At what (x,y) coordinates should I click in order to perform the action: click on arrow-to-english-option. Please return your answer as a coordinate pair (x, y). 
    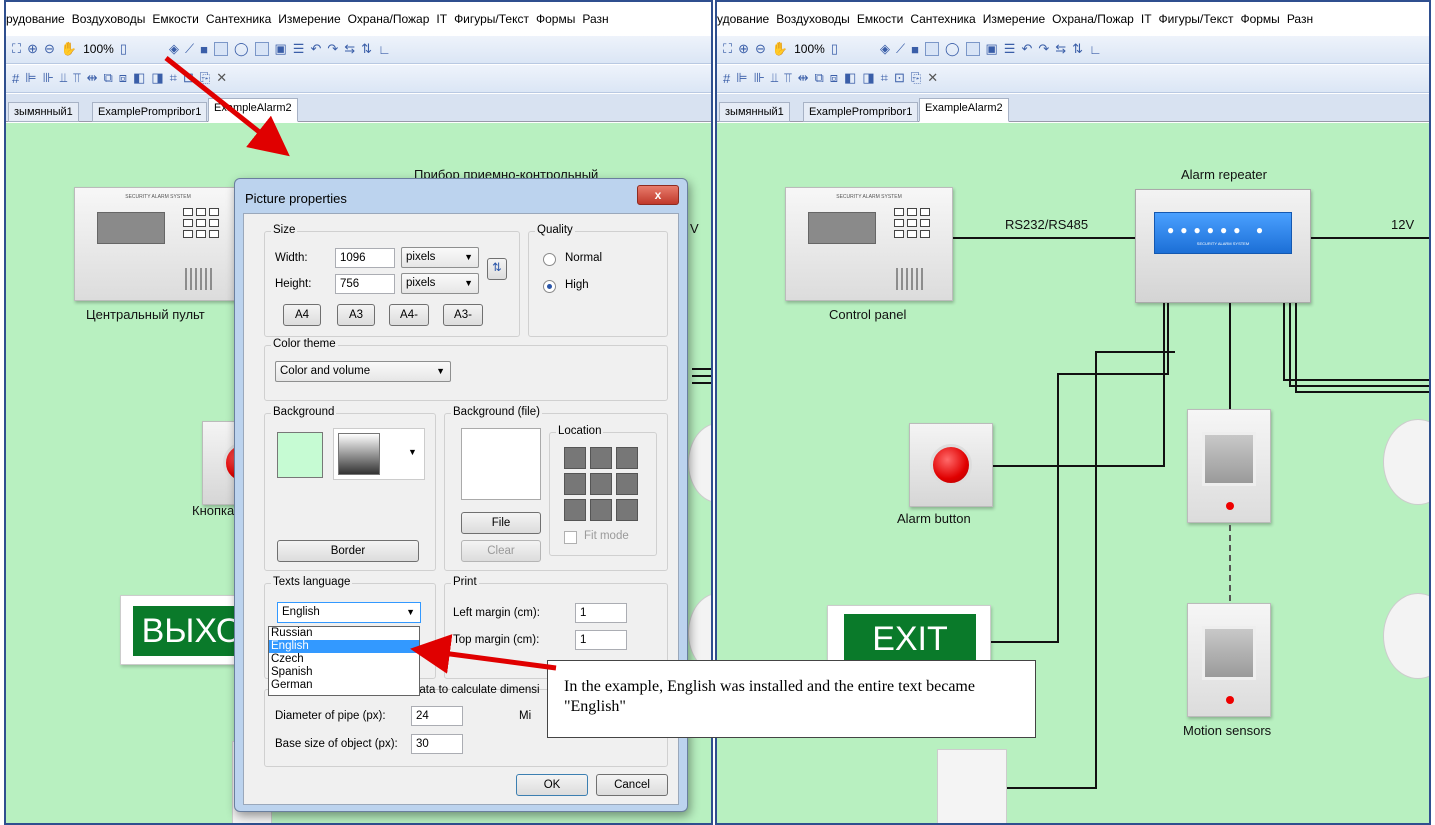
    Looking at the image, I should click on (483, 654).